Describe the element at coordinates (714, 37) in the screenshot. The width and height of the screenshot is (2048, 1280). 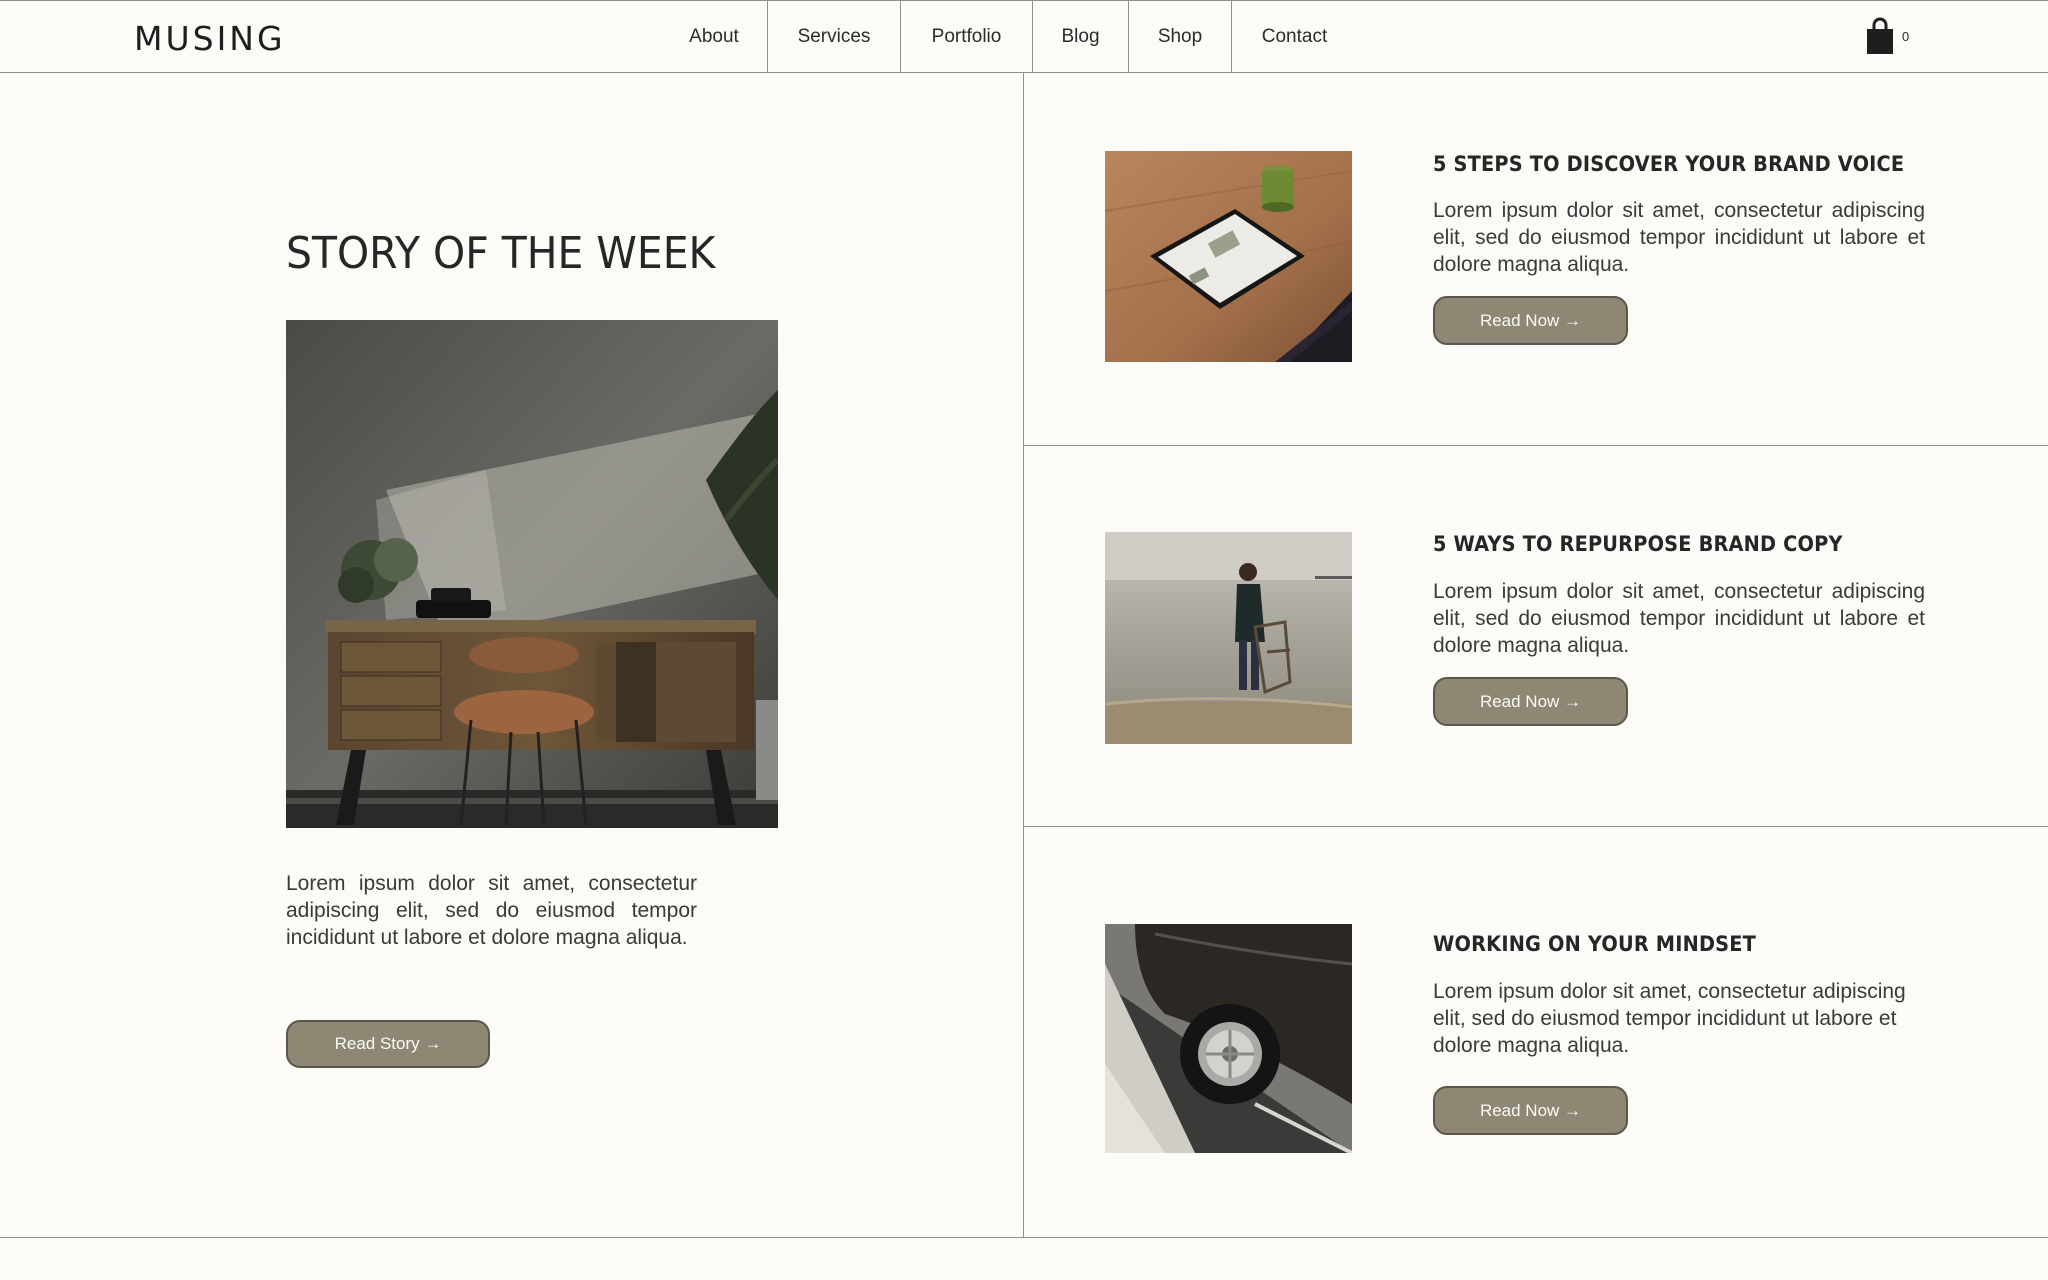
I see `nav-item-about: About` at that location.